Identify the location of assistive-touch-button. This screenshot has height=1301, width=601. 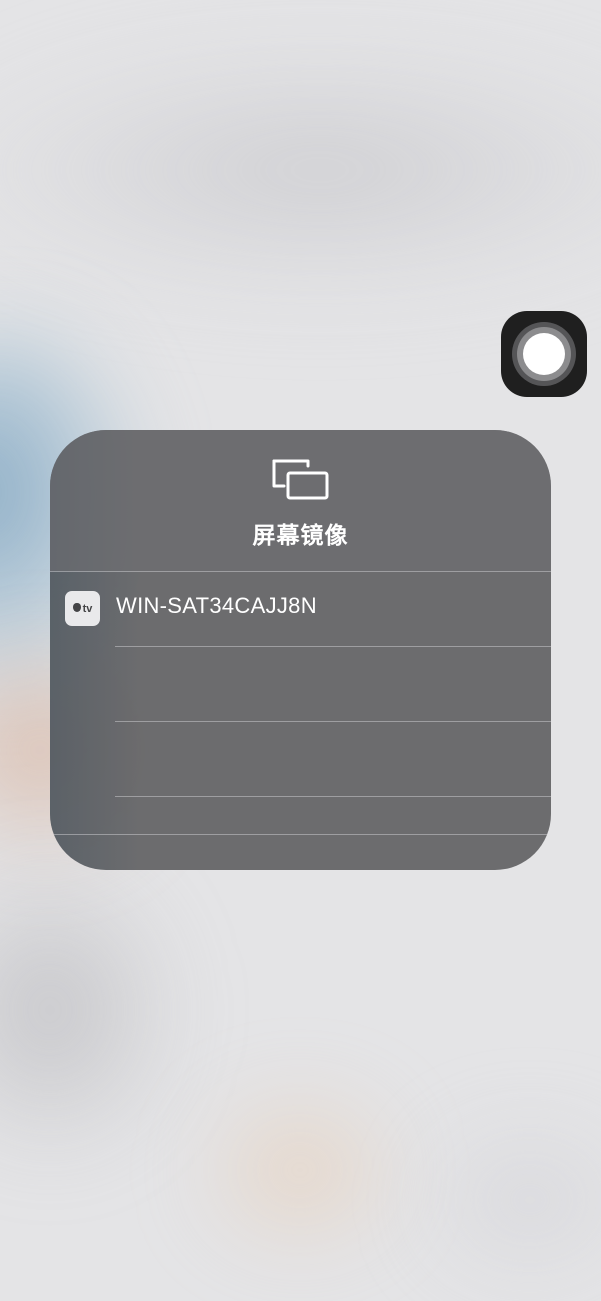
(544, 354).